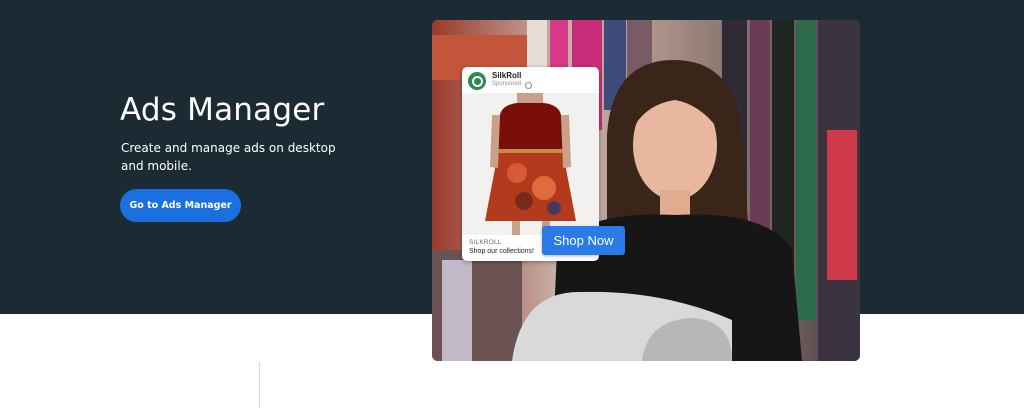 This screenshot has height=408, width=1024. I want to click on section-divider, so click(259, 385).